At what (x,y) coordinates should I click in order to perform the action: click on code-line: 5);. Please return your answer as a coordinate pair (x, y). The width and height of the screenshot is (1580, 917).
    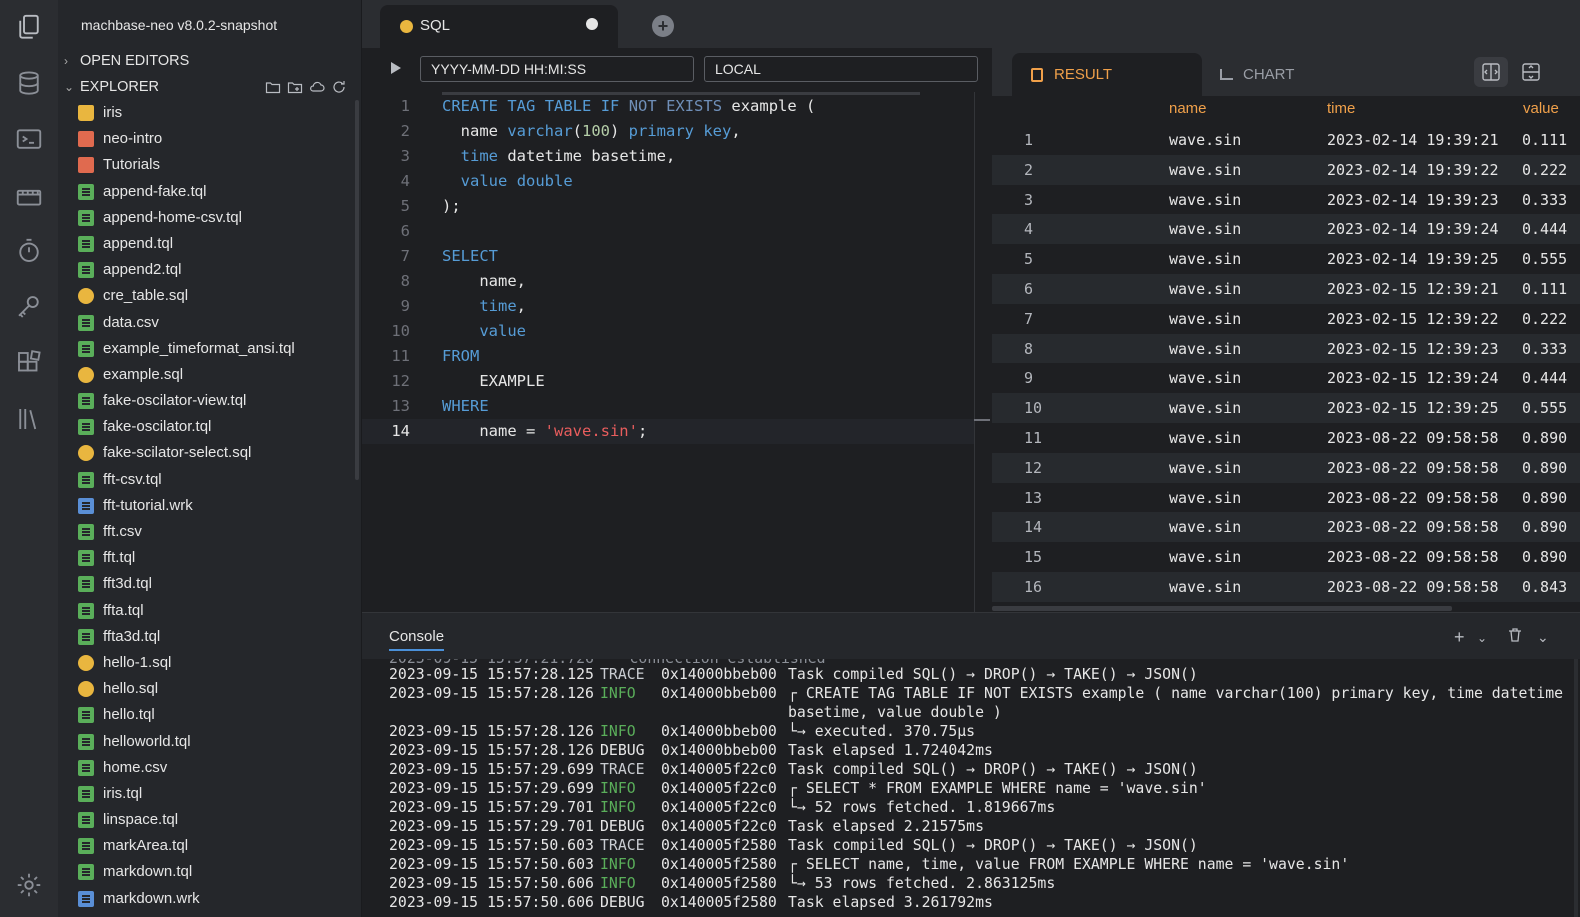
    Looking at the image, I should click on (668, 206).